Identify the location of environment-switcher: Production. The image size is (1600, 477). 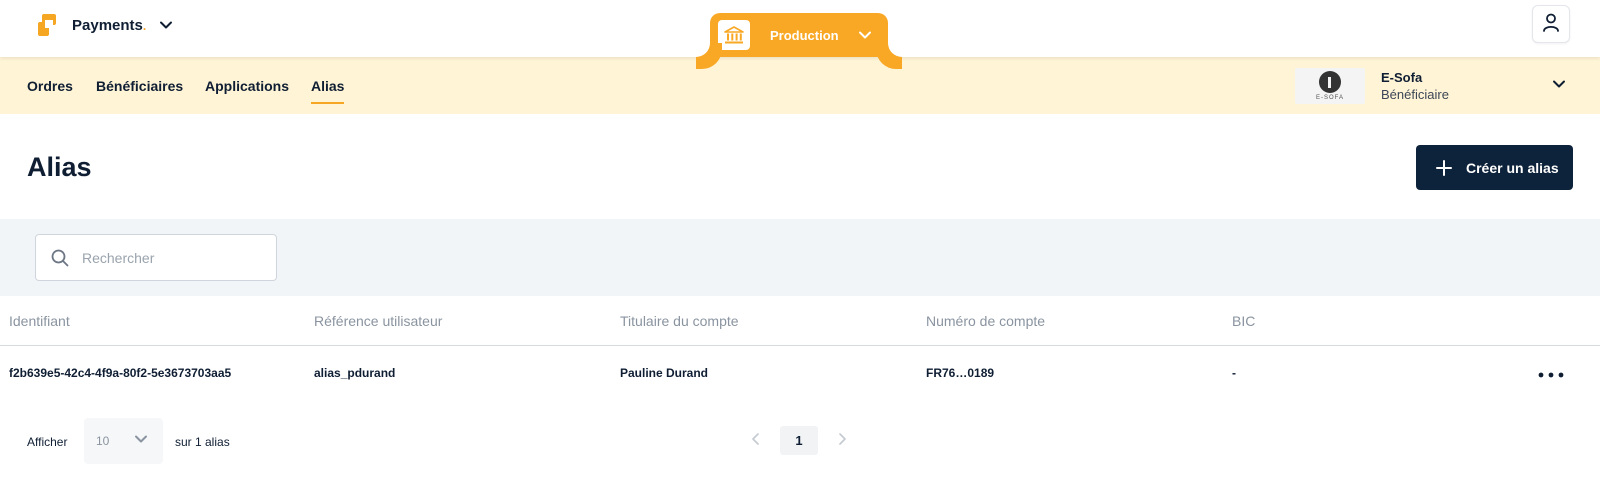
(799, 35).